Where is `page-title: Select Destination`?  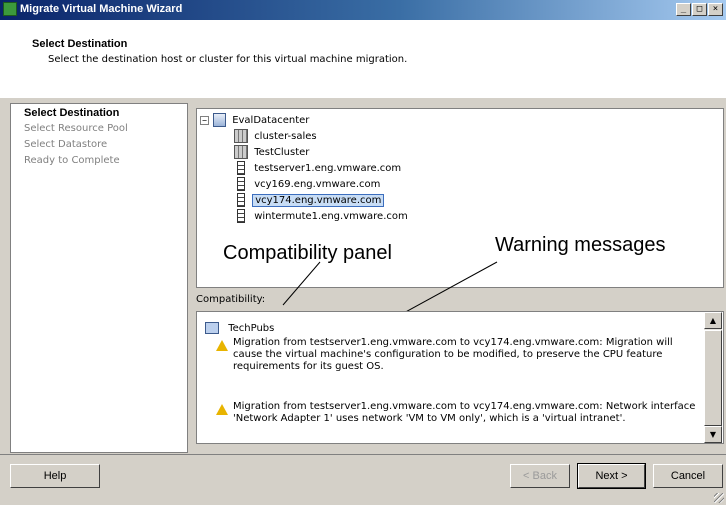
page-title: Select Destination is located at coordinates (80, 44).